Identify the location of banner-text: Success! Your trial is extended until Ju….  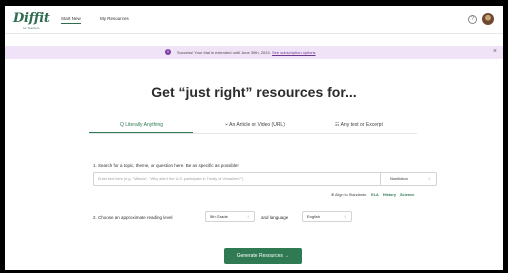
(224, 52).